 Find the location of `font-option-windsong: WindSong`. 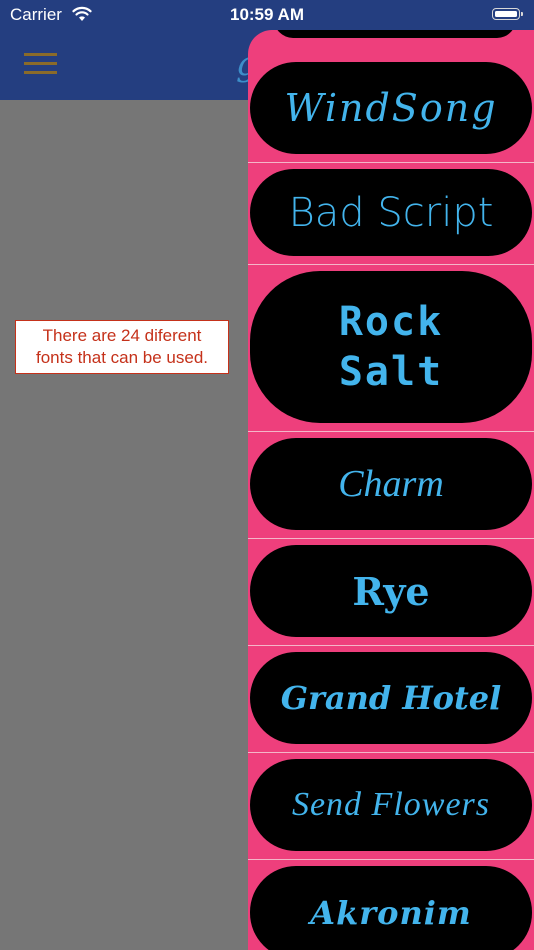

font-option-windsong: WindSong is located at coordinates (391, 108).